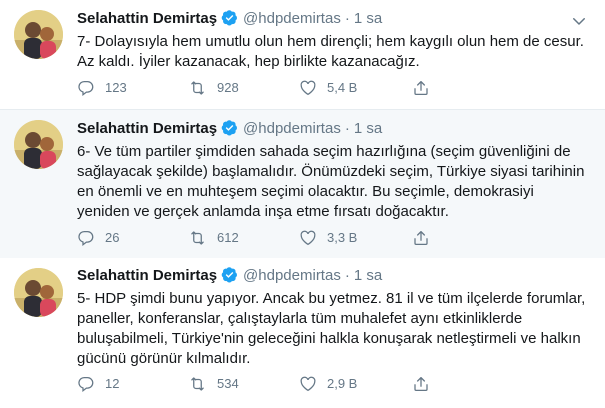  I want to click on reply-count: 12, so click(112, 383).